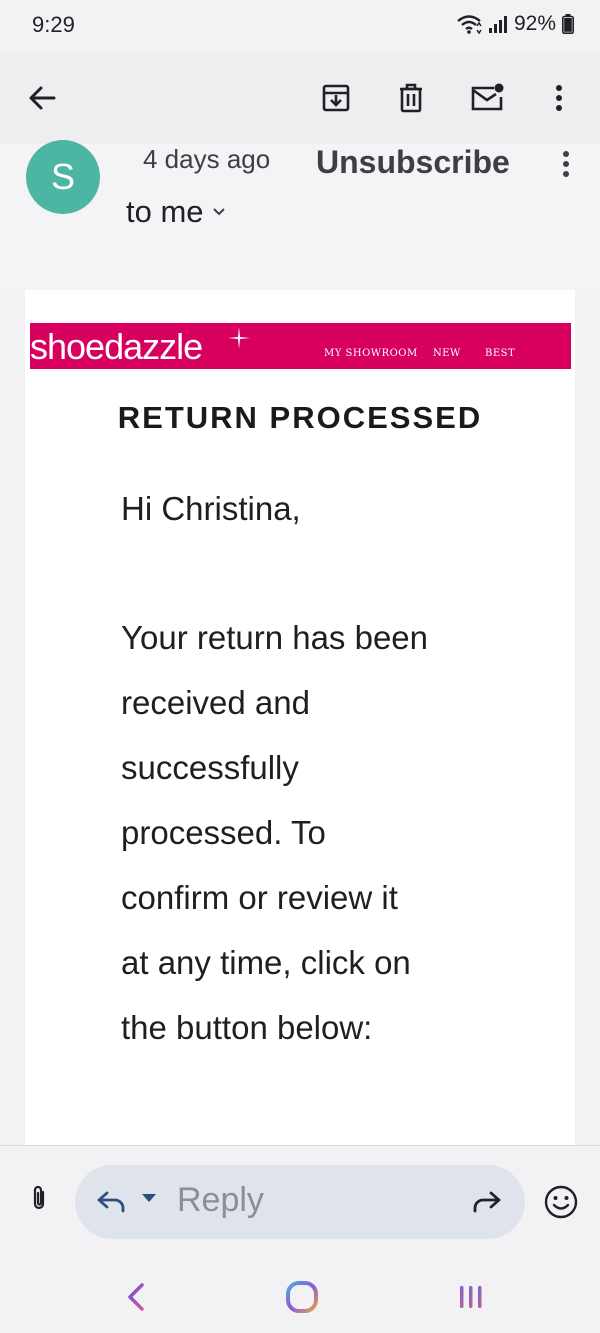  Describe the element at coordinates (116, 347) in the screenshot. I see `brand-logo: shoedazzle` at that location.